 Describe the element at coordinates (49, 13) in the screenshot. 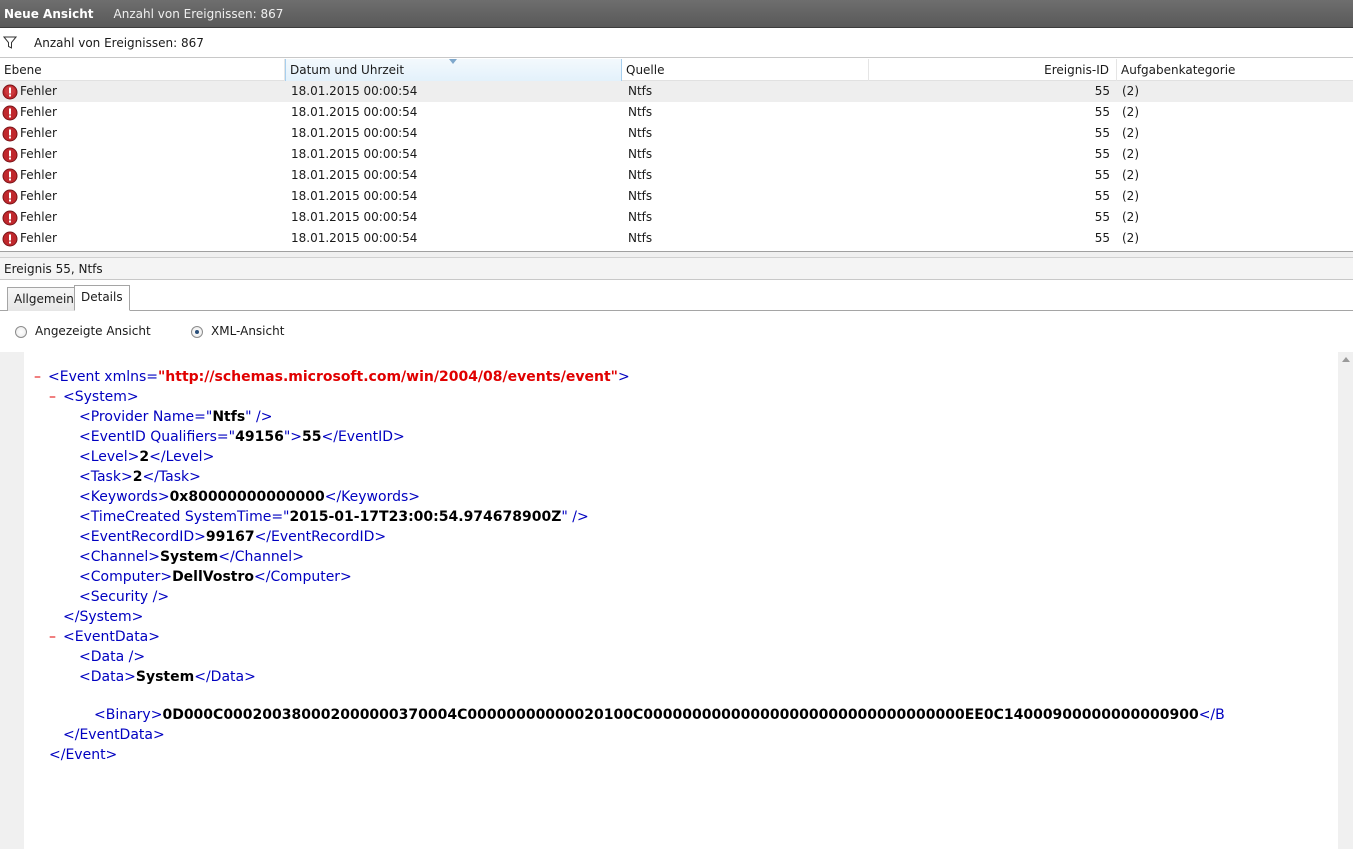

I see `view-title: Neue Ansicht` at that location.